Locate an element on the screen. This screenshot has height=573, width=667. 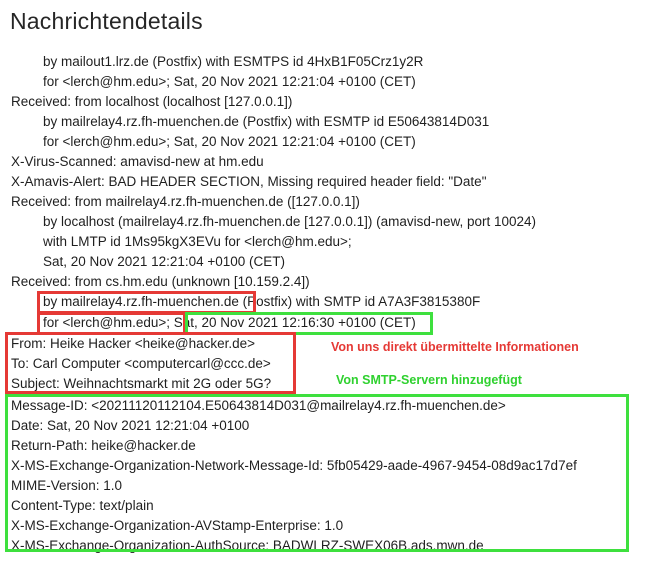
header-line: Sat, 20 Nov 2021 12:21:04 +0100 (CET) is located at coordinates (164, 261).